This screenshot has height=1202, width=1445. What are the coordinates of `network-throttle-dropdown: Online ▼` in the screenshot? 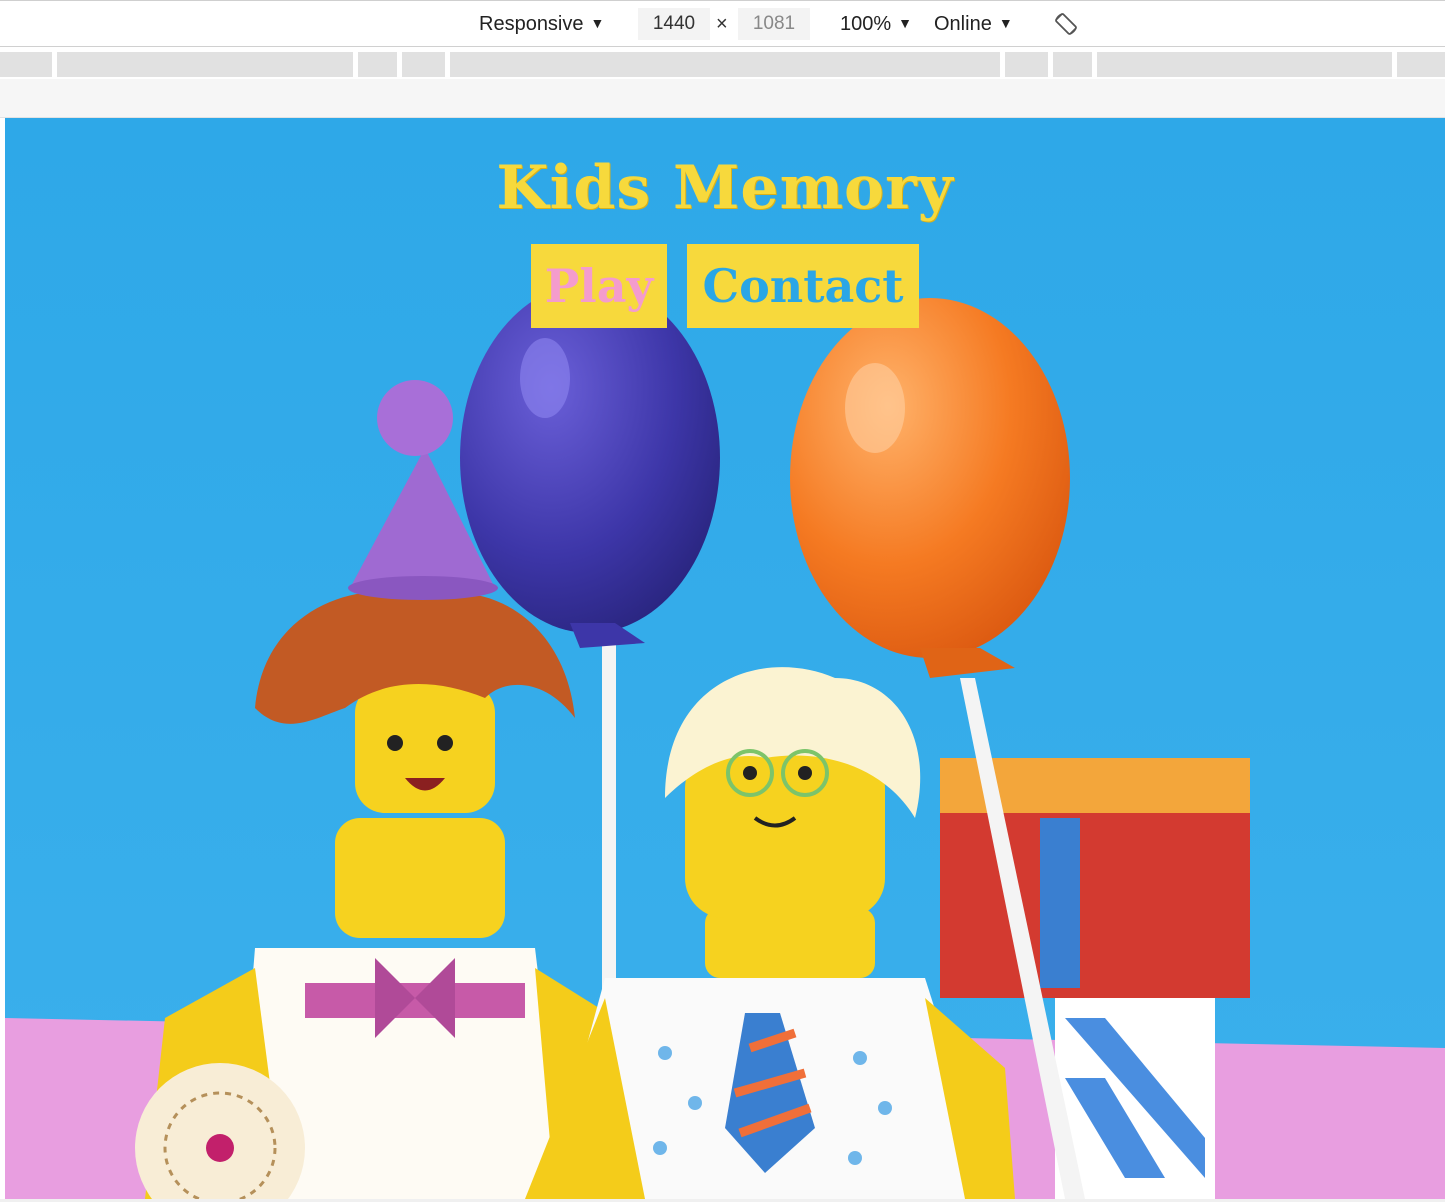 It's located at (973, 24).